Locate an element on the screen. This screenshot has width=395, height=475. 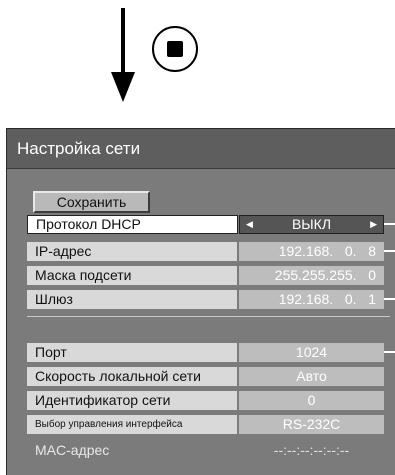
control-interface-value: RS-232C is located at coordinates (311, 424).